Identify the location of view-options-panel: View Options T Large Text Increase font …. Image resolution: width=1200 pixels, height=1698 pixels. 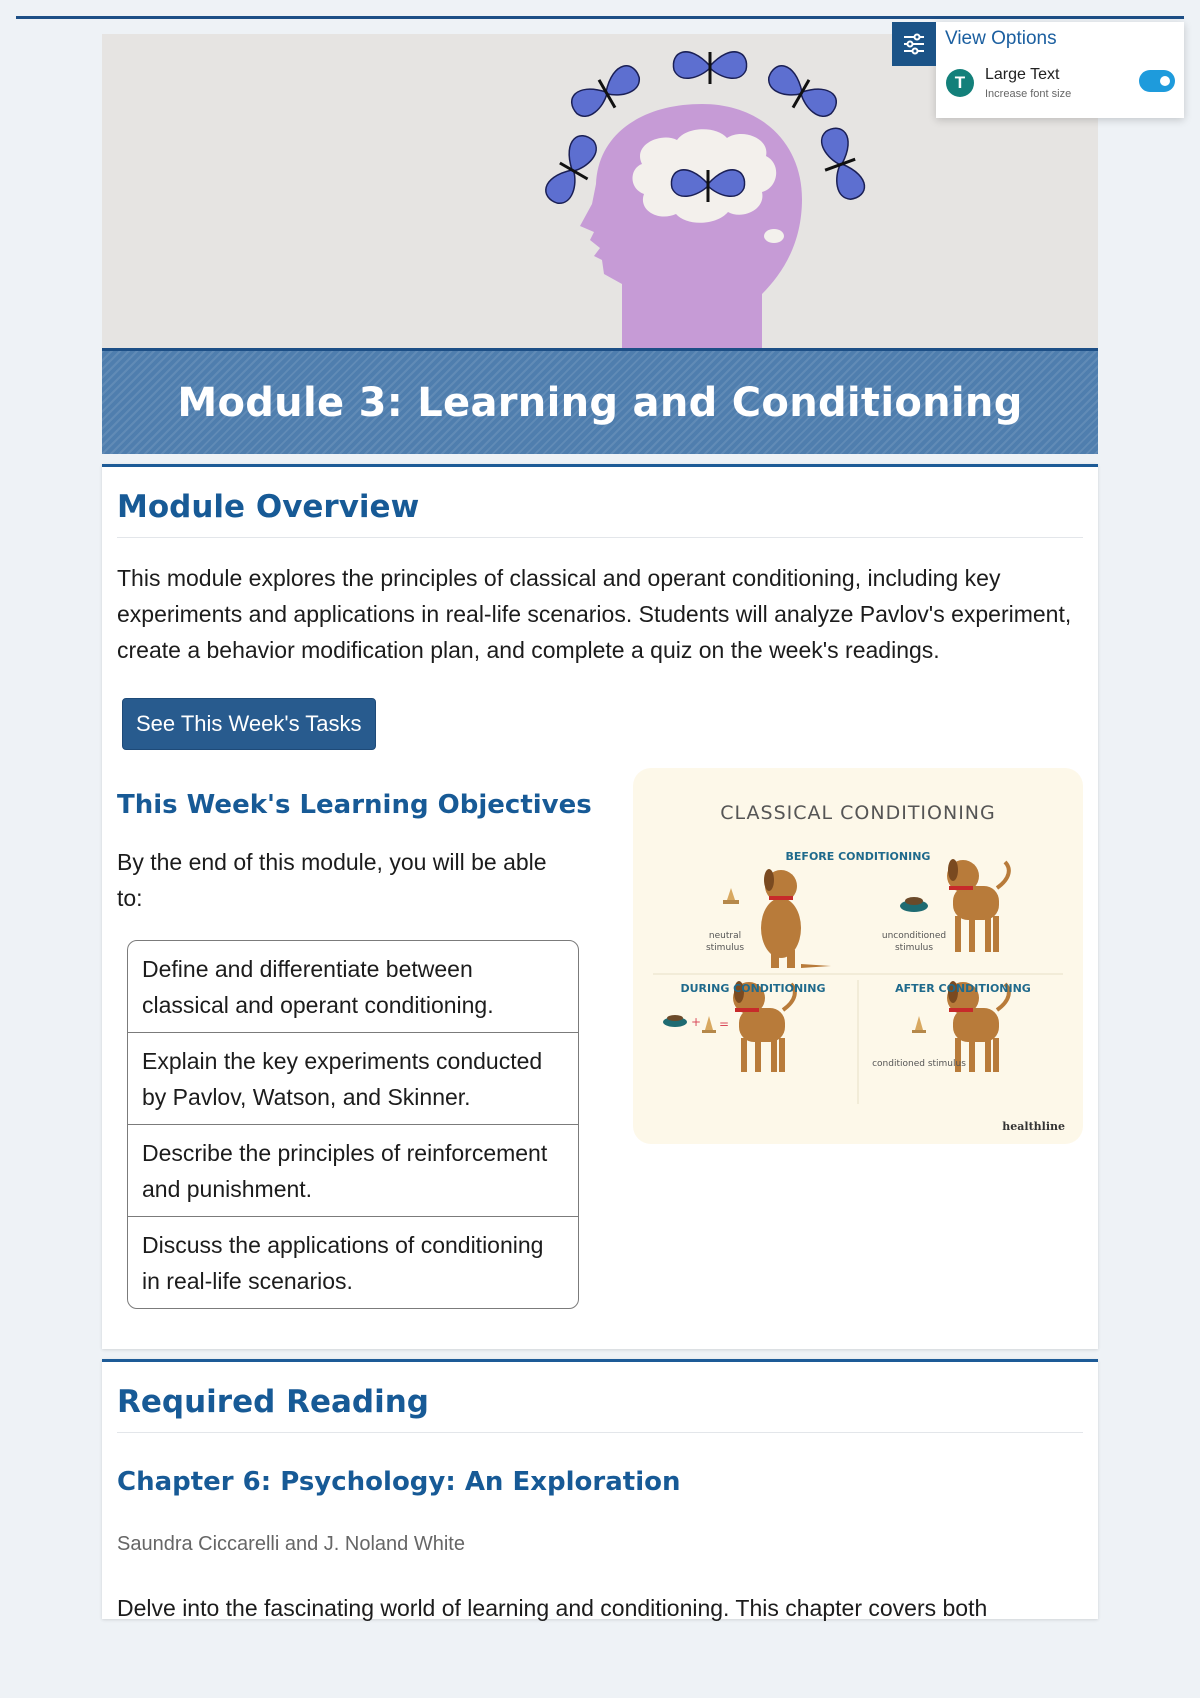
(1038, 70).